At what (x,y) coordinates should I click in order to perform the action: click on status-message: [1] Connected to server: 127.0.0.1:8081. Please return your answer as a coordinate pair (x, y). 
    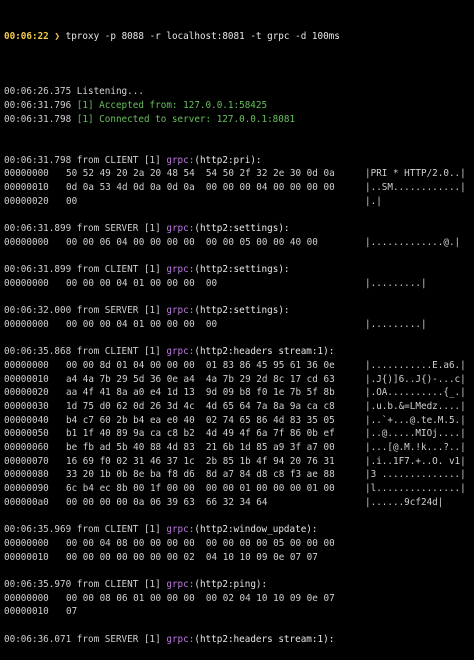
    Looking at the image, I should click on (186, 119).